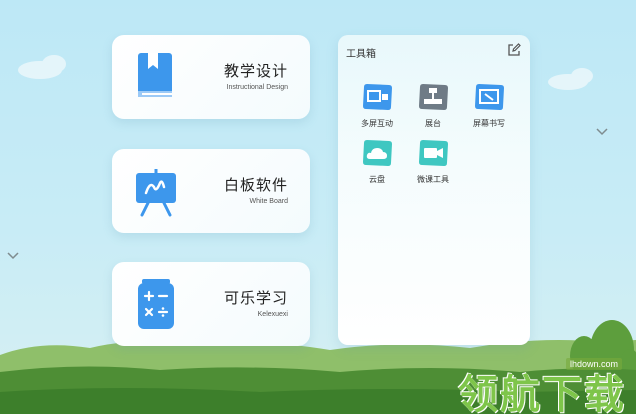  I want to click on book-icon, so click(155, 75).